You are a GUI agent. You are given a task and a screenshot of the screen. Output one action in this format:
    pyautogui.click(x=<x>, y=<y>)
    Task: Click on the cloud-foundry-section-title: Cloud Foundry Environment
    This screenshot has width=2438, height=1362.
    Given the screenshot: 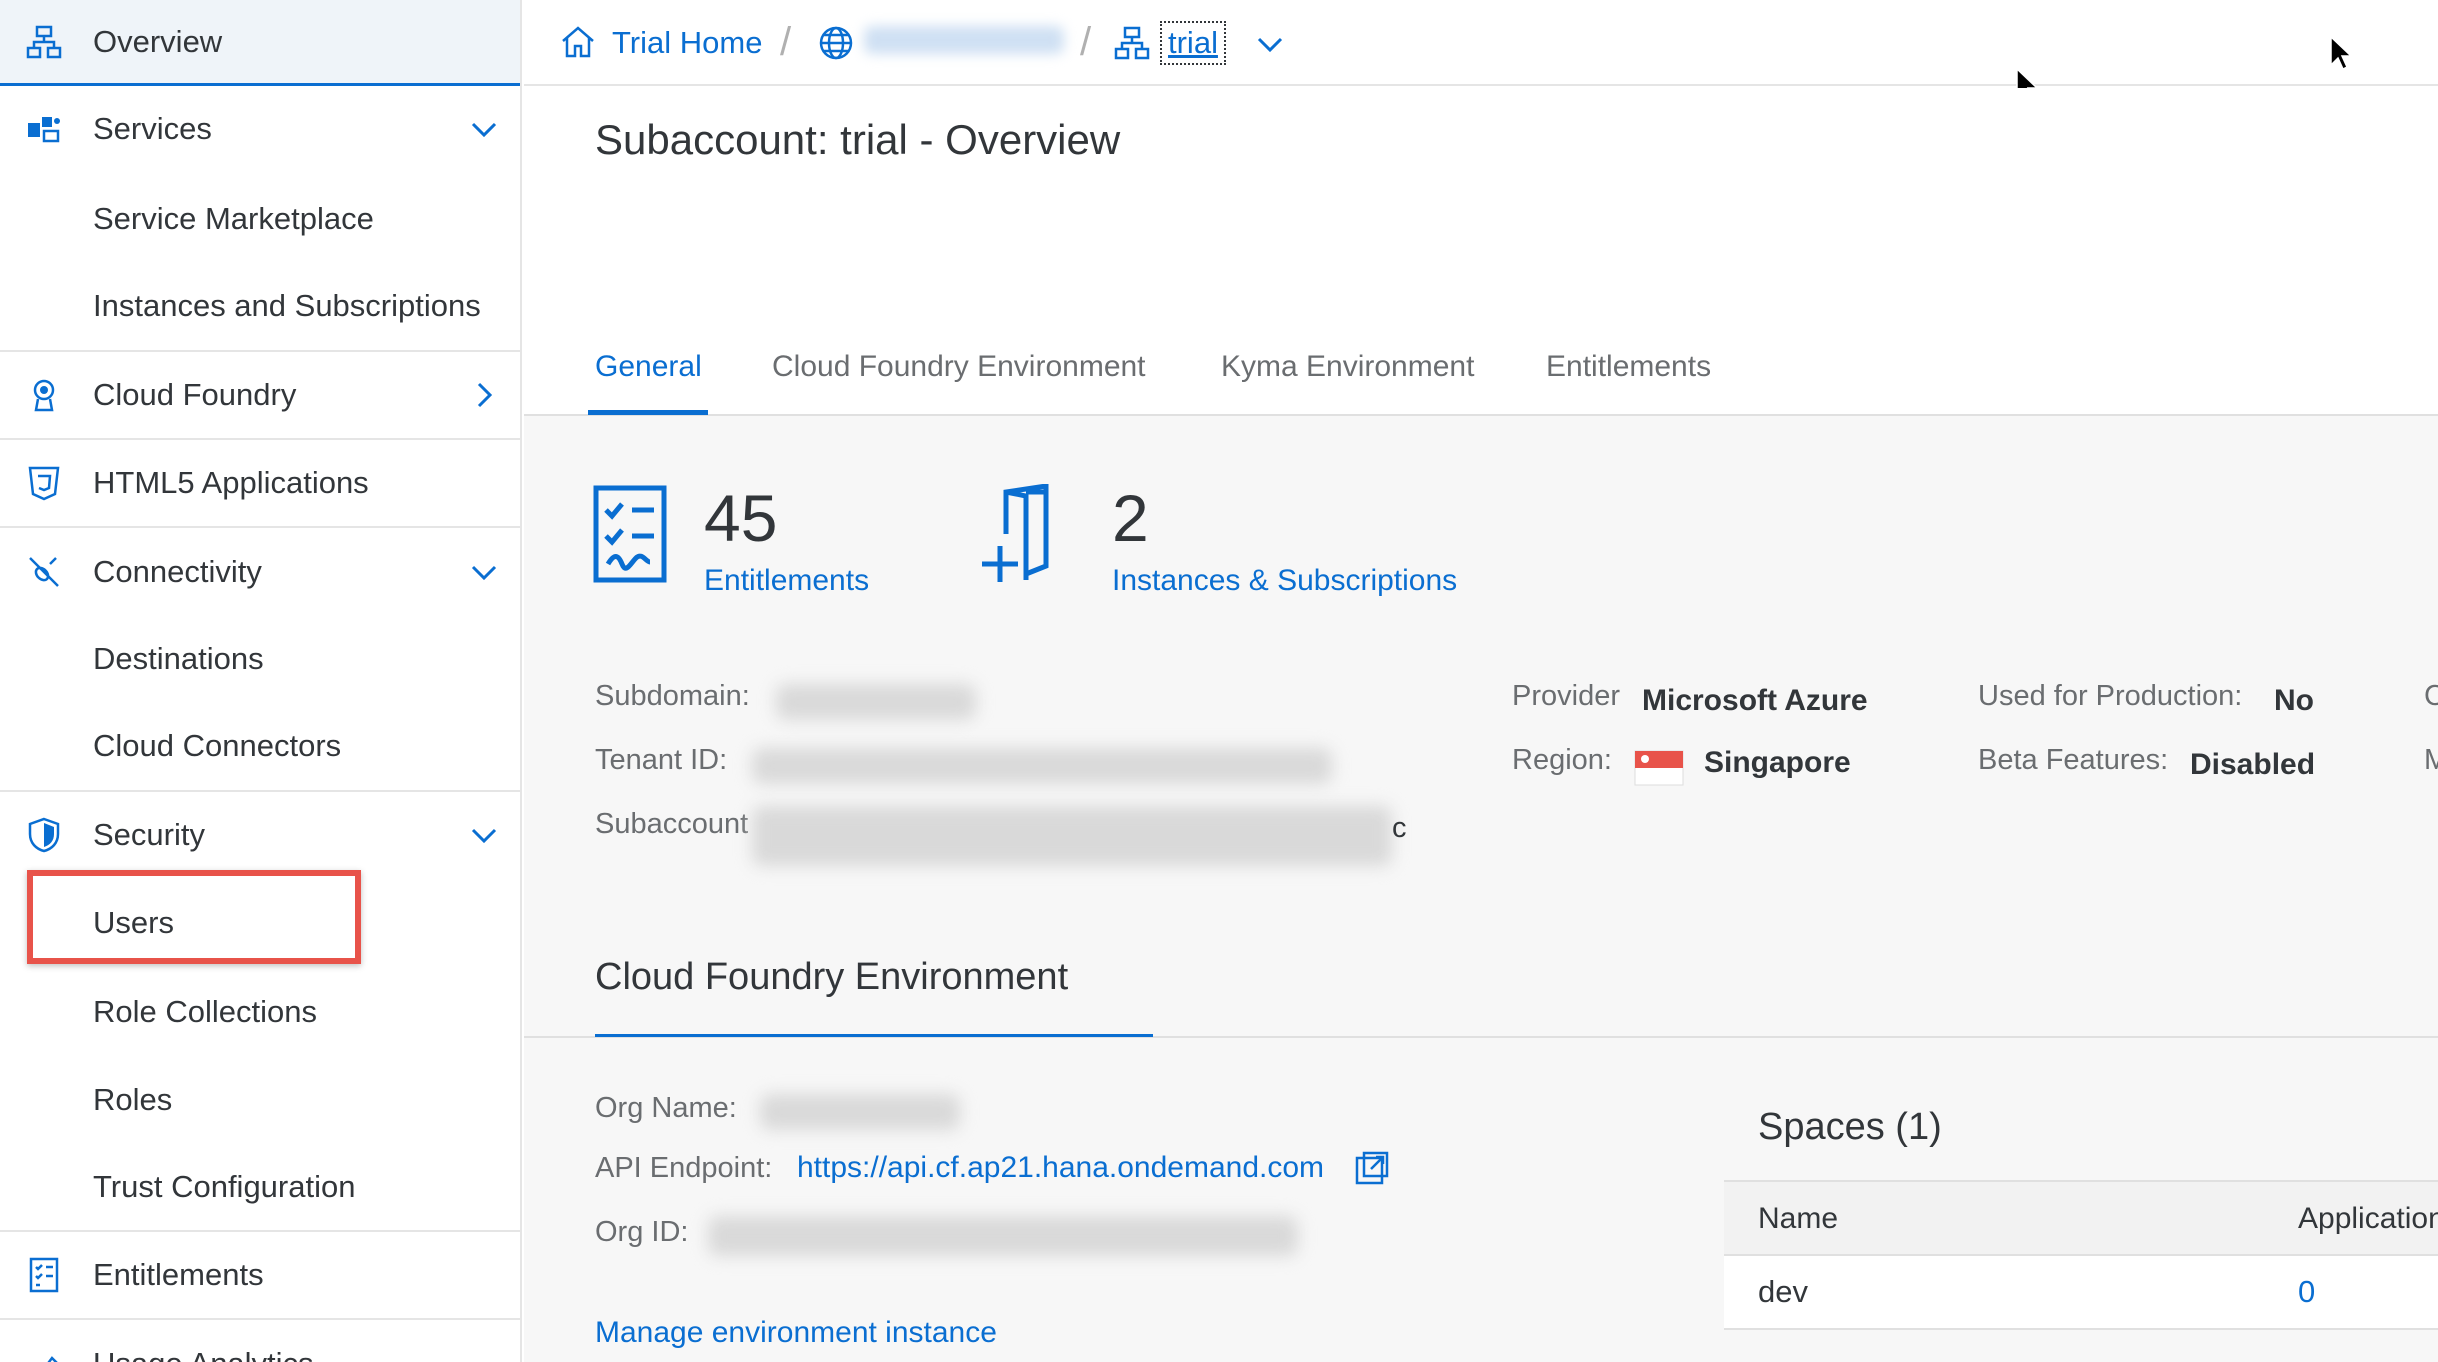 What is the action you would take?
    pyautogui.click(x=832, y=977)
    